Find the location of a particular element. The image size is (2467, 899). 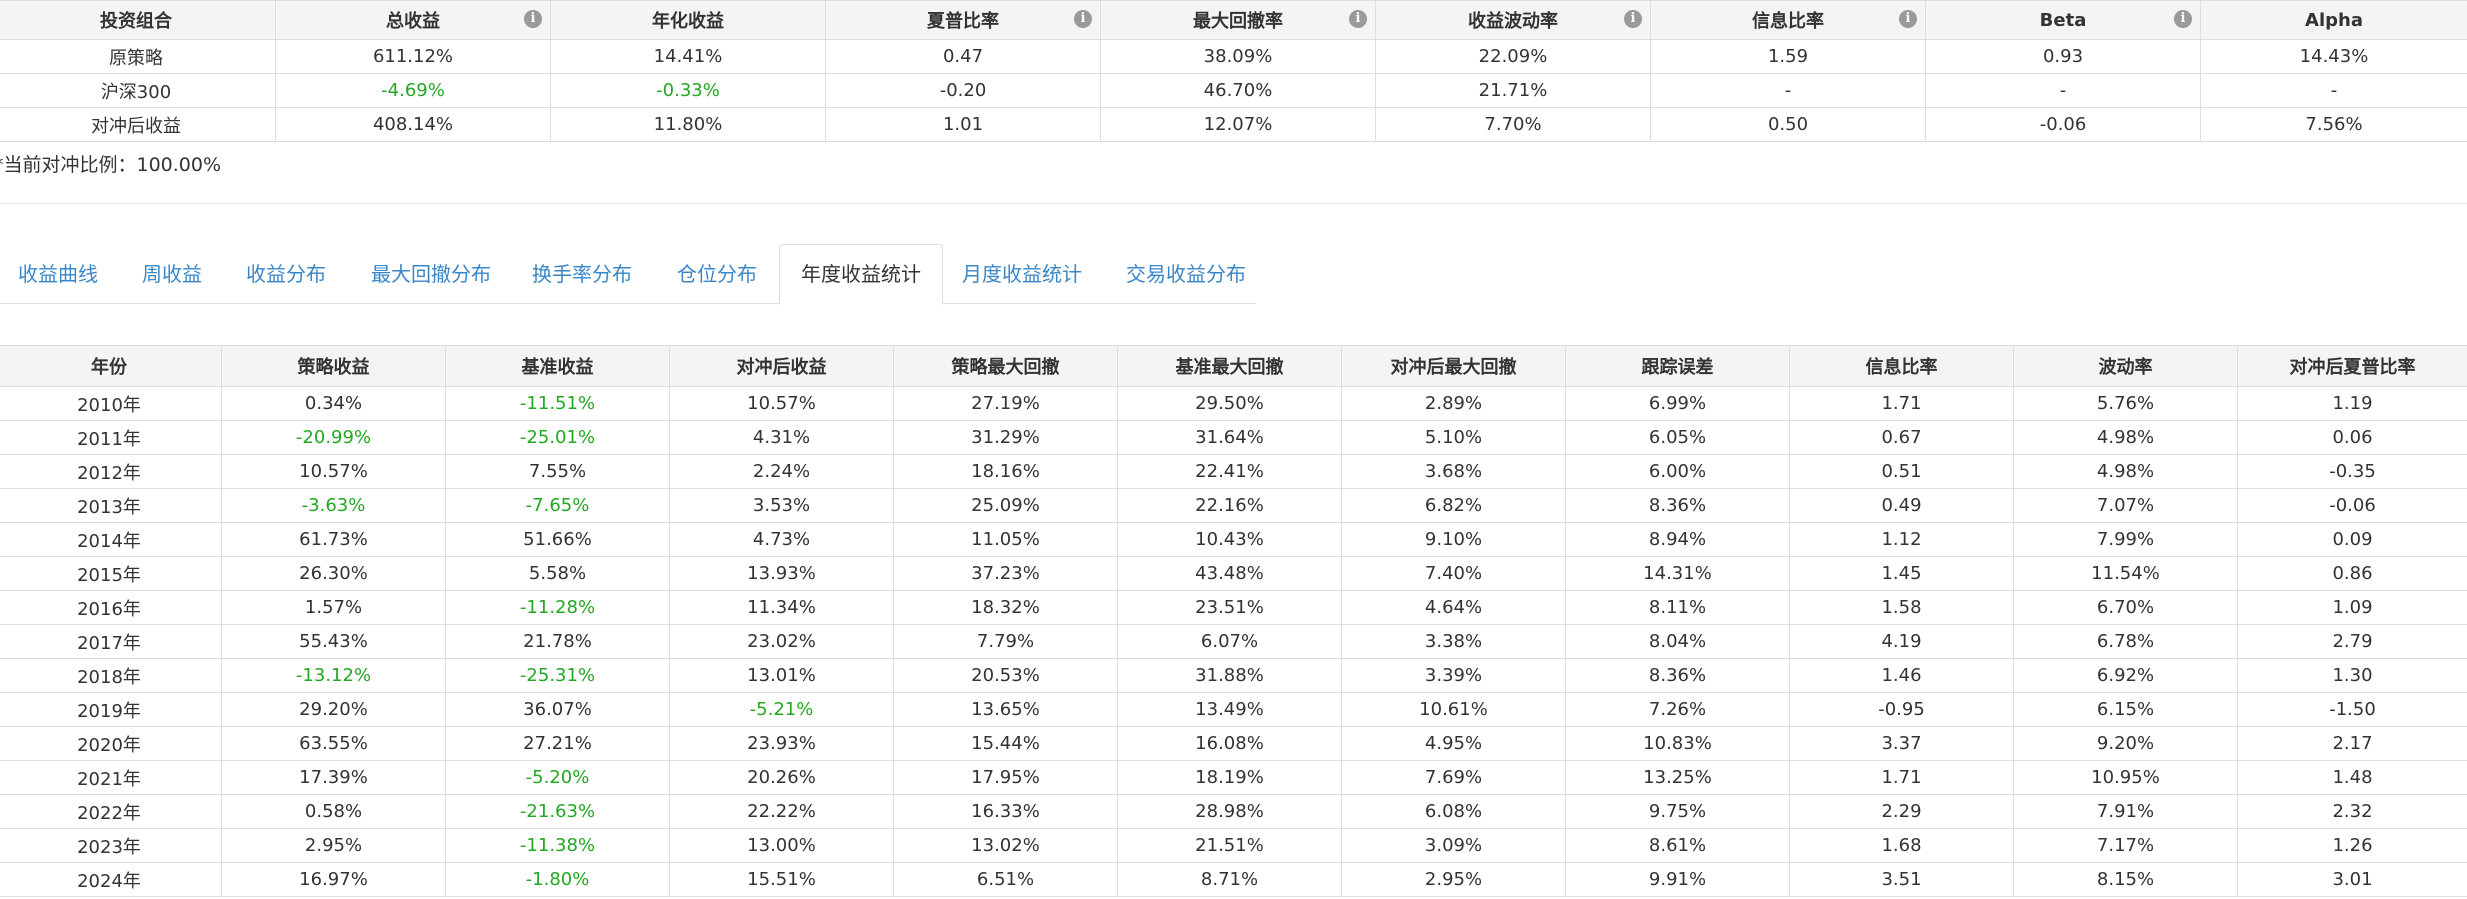

annual-header-cell: 策略最大回撤 is located at coordinates (1005, 366).